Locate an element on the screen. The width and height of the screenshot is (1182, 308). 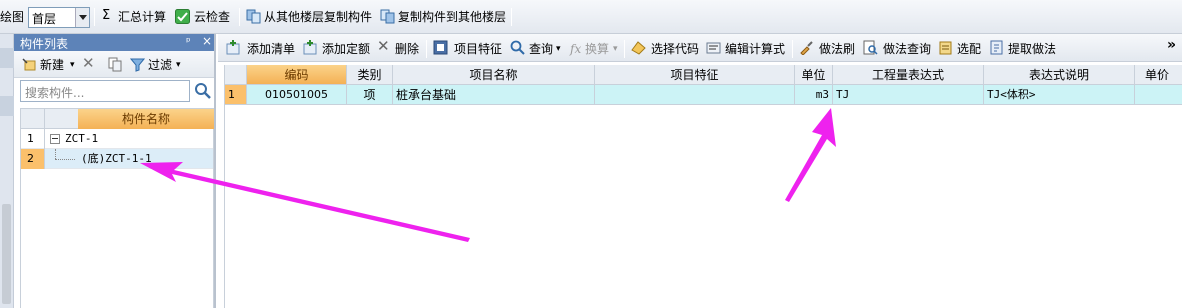
left-dock-strip is located at coordinates (7, 171).